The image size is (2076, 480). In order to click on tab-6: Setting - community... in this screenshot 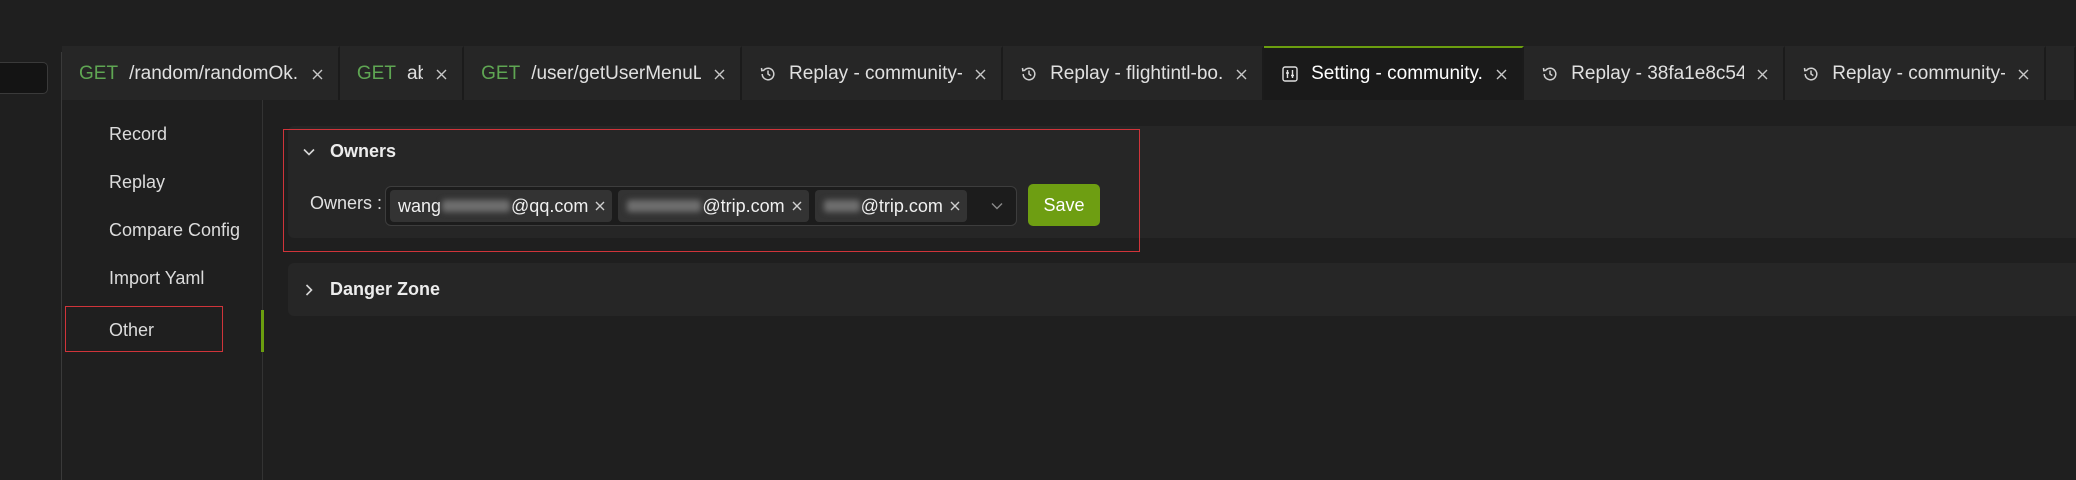, I will do `click(1394, 73)`.